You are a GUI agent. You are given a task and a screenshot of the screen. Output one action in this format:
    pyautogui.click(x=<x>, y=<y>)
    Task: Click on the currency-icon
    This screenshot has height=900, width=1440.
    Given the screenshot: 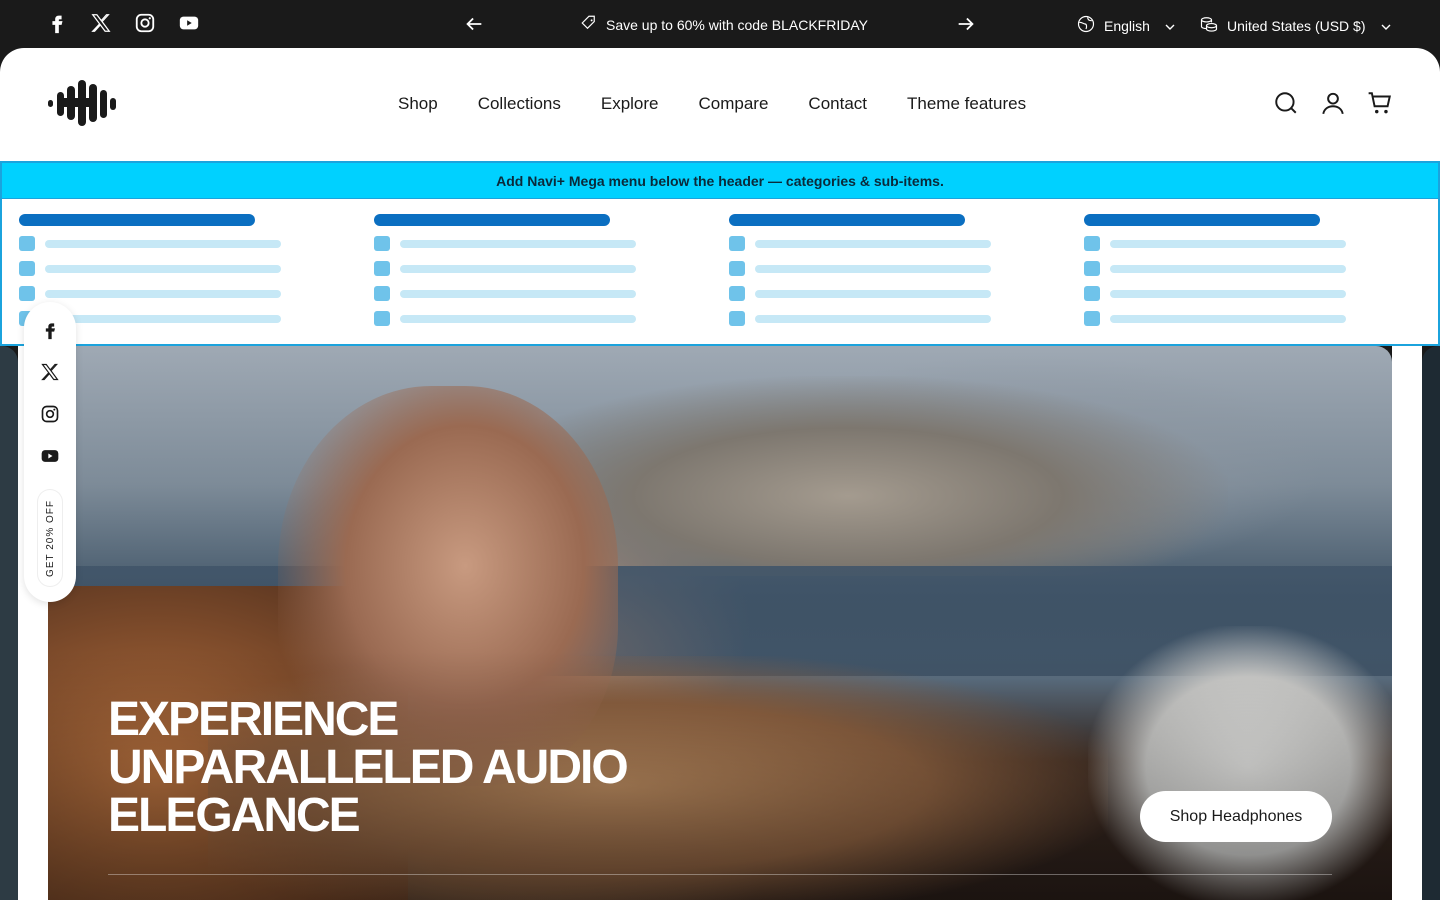 What is the action you would take?
    pyautogui.click(x=1209, y=25)
    